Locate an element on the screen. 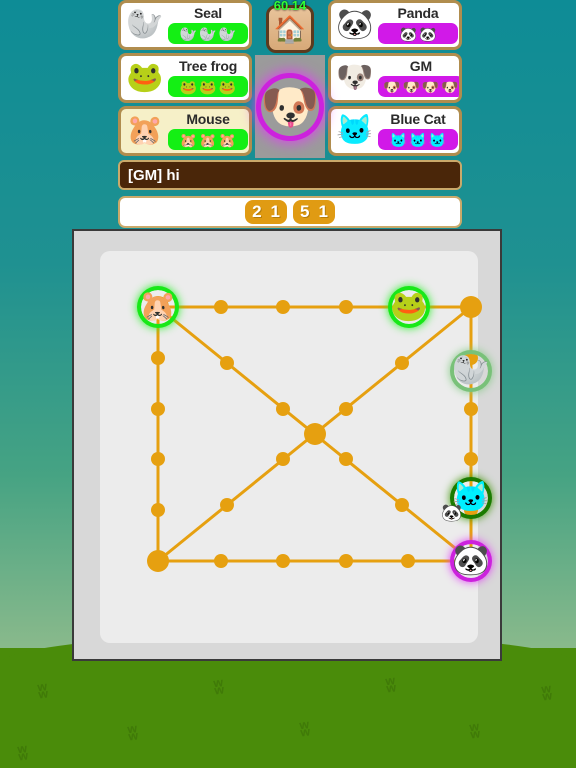  hamster-face-icon: 🐹 is located at coordinates (145, 130).